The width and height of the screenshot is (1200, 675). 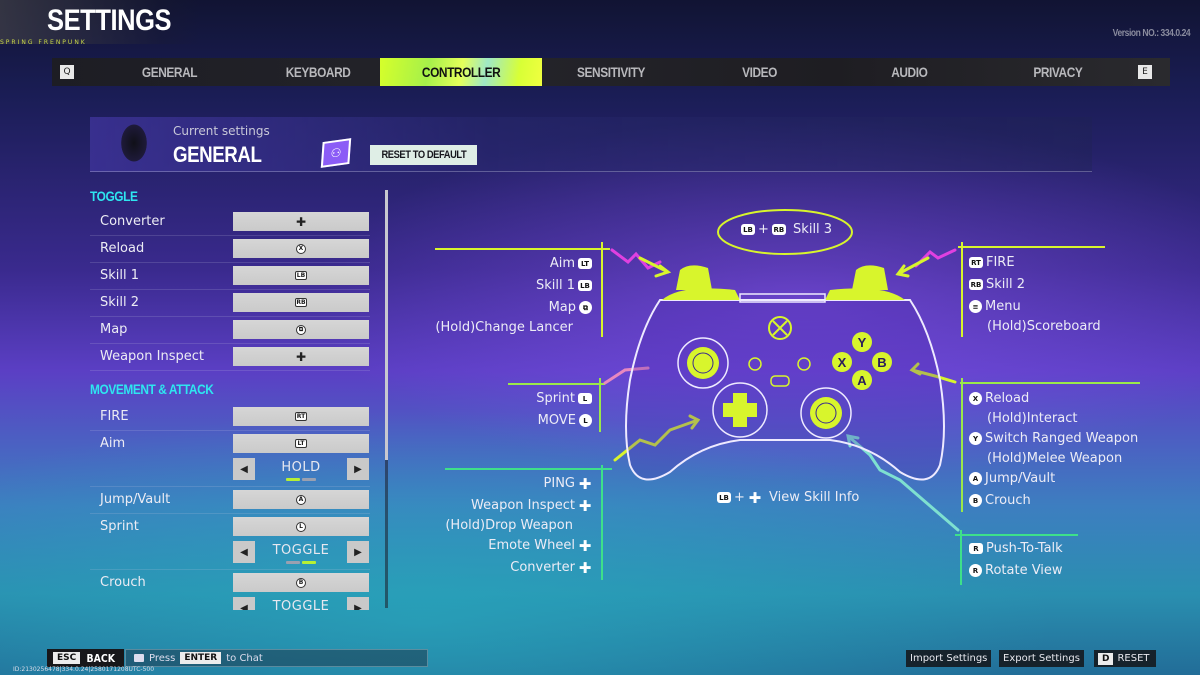 What do you see at coordinates (975, 306) in the screenshot?
I see `menu-button-icon: ≡` at bounding box center [975, 306].